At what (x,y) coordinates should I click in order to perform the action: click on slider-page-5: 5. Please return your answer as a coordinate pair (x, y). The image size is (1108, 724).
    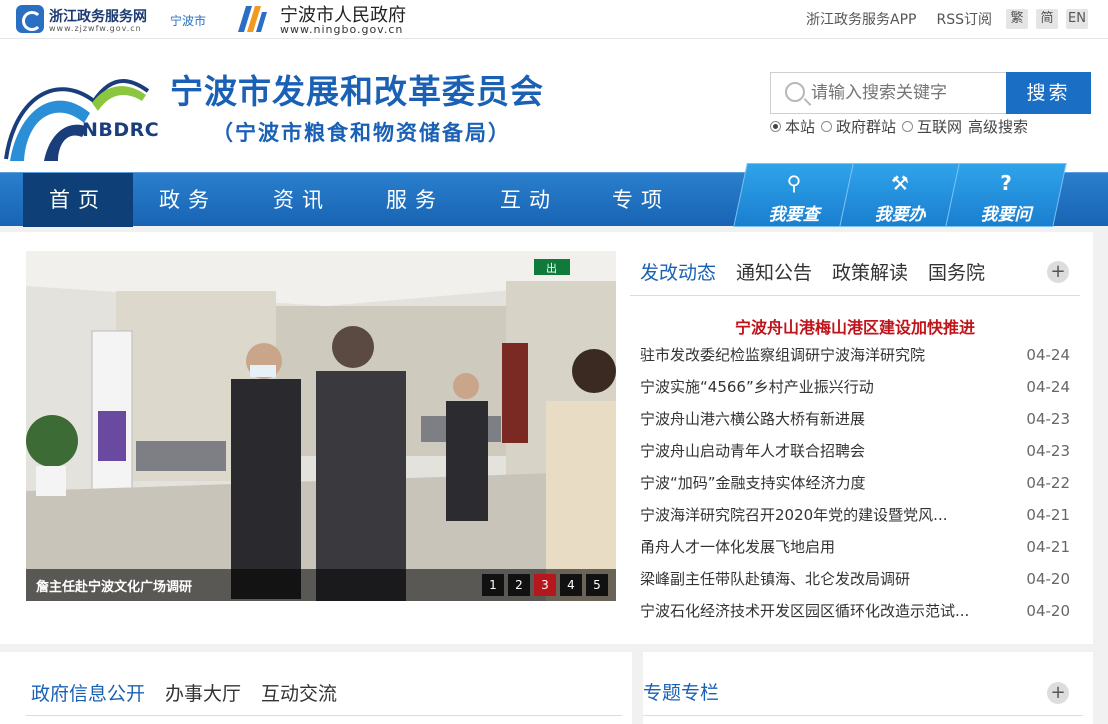
    Looking at the image, I should click on (597, 585).